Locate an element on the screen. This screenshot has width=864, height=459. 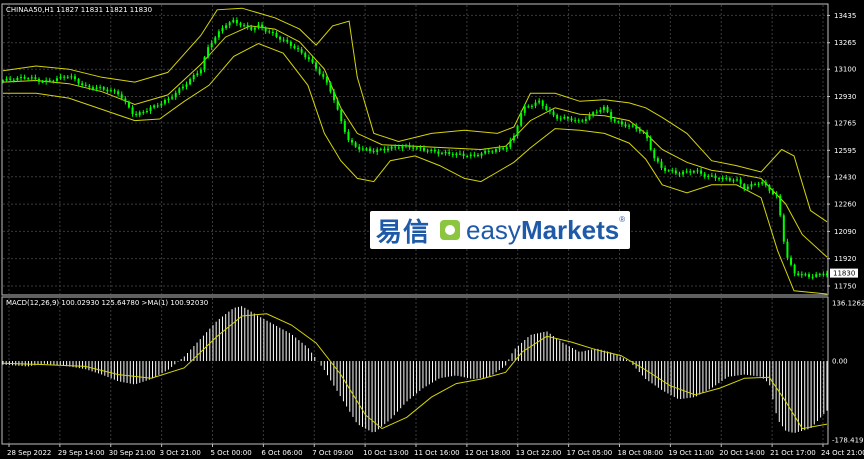
time-tick-label: 17 Oct 05:00 is located at coordinates (590, 453).